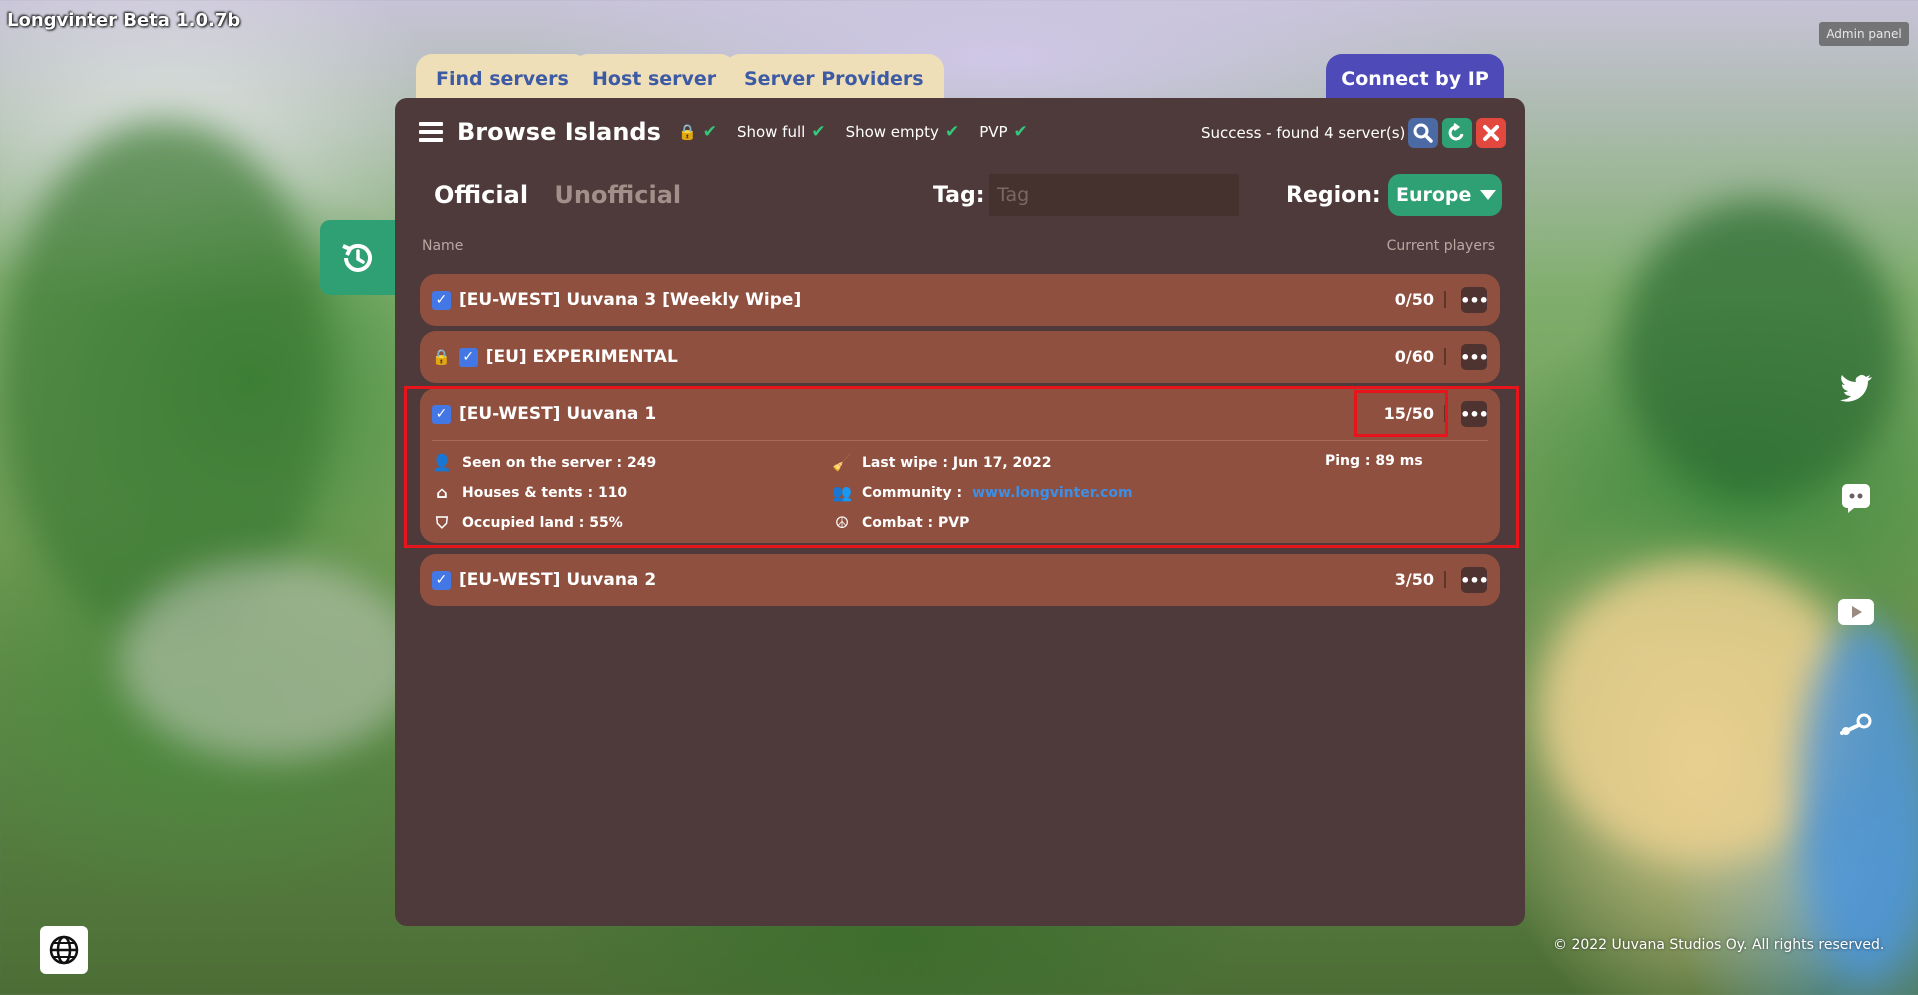 The height and width of the screenshot is (995, 1918). Describe the element at coordinates (431, 132) in the screenshot. I see `menu-icon` at that location.